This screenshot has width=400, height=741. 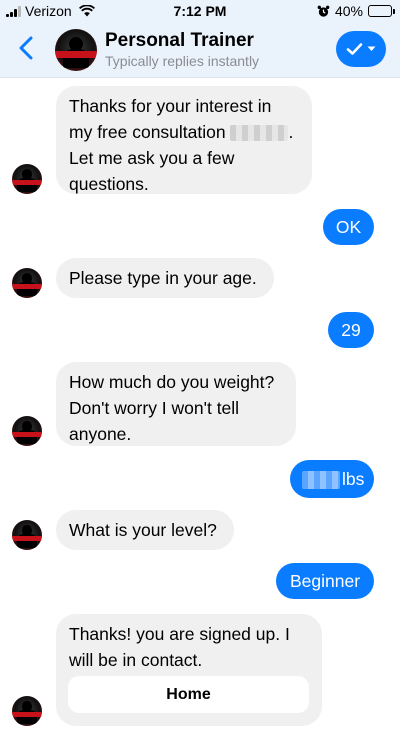 I want to click on message-text: Beginner, so click(x=325, y=581).